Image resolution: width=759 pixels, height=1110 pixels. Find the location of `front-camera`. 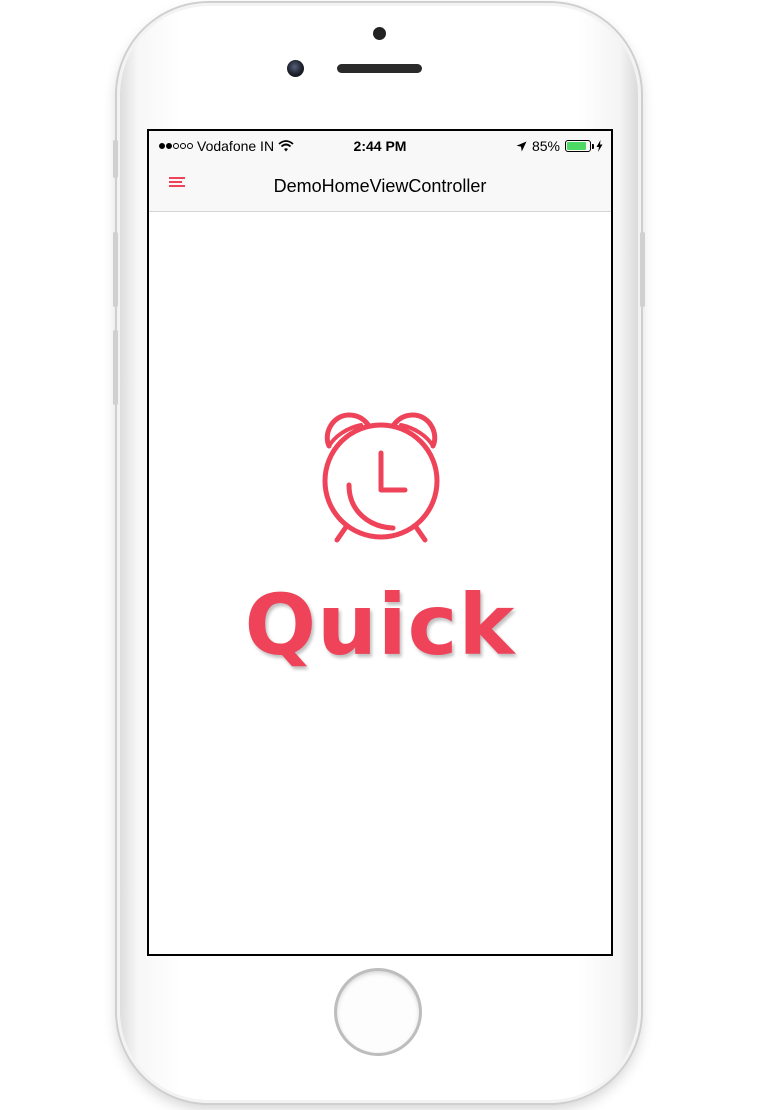

front-camera is located at coordinates (295, 68).